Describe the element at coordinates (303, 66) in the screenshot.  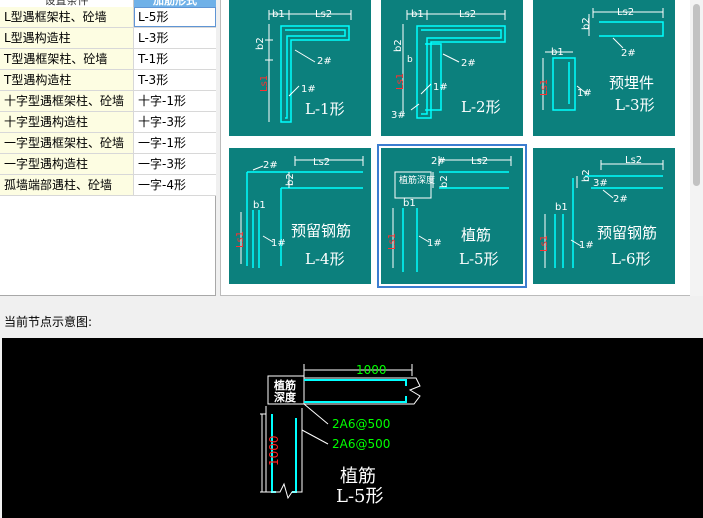
I see `l1-diagram: b1 Ls2 b2 Ls1 2# 1#` at that location.